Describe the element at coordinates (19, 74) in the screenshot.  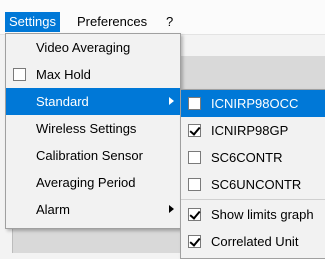
I see `max-hold-checkbox` at that location.